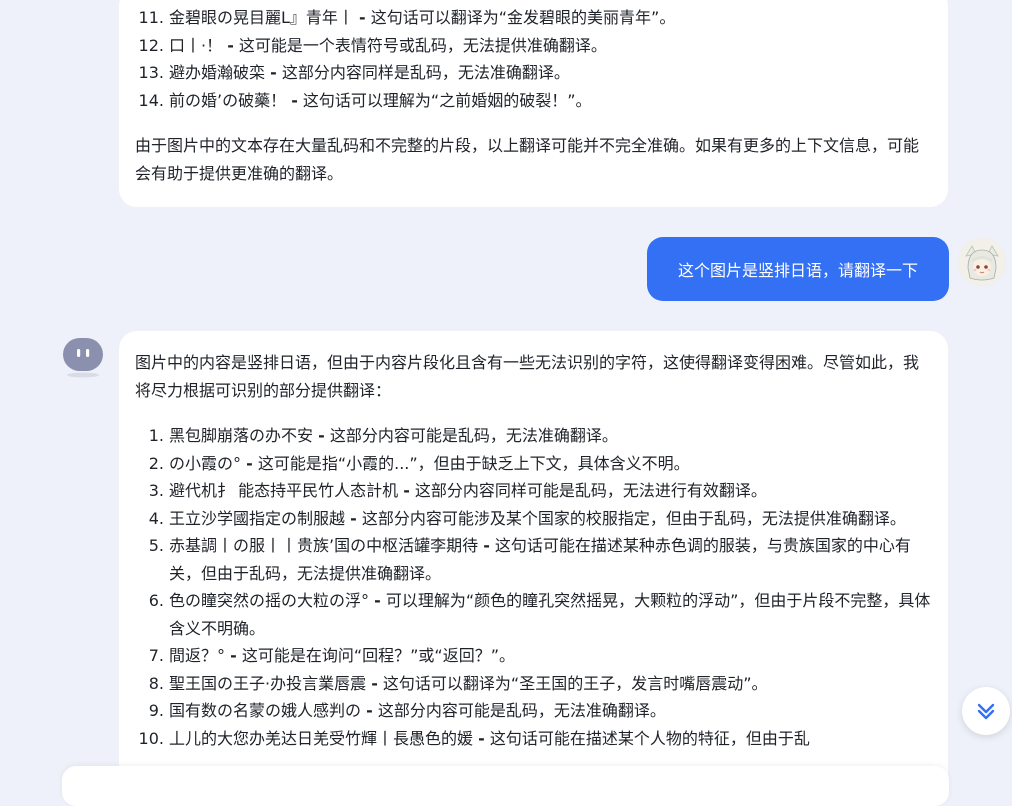 The width and height of the screenshot is (1012, 806). I want to click on scroll-to-bottom-button, so click(986, 711).